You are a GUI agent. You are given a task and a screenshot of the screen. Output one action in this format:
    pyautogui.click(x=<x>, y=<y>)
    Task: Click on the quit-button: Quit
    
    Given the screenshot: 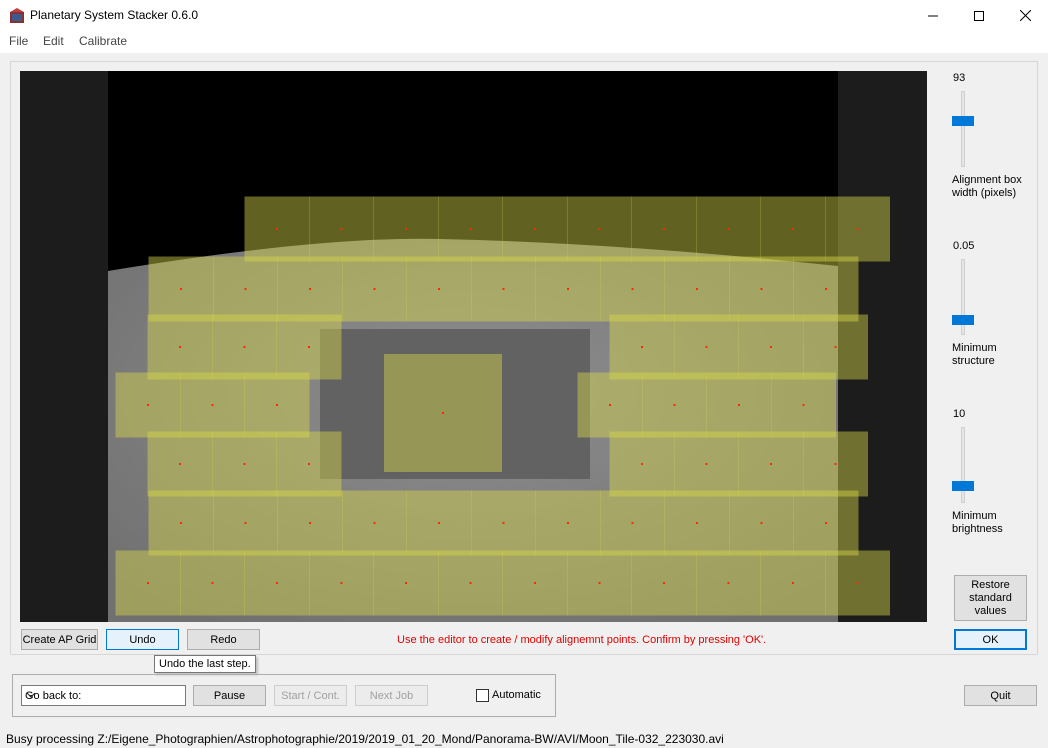 What is the action you would take?
    pyautogui.click(x=1000, y=695)
    